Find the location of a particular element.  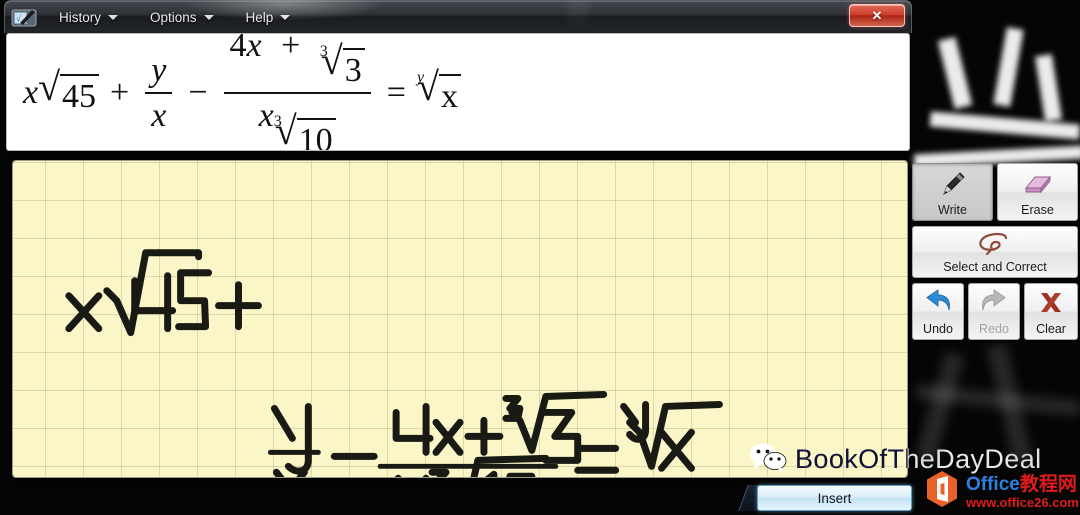

undo-arrow-icon is located at coordinates (938, 303).